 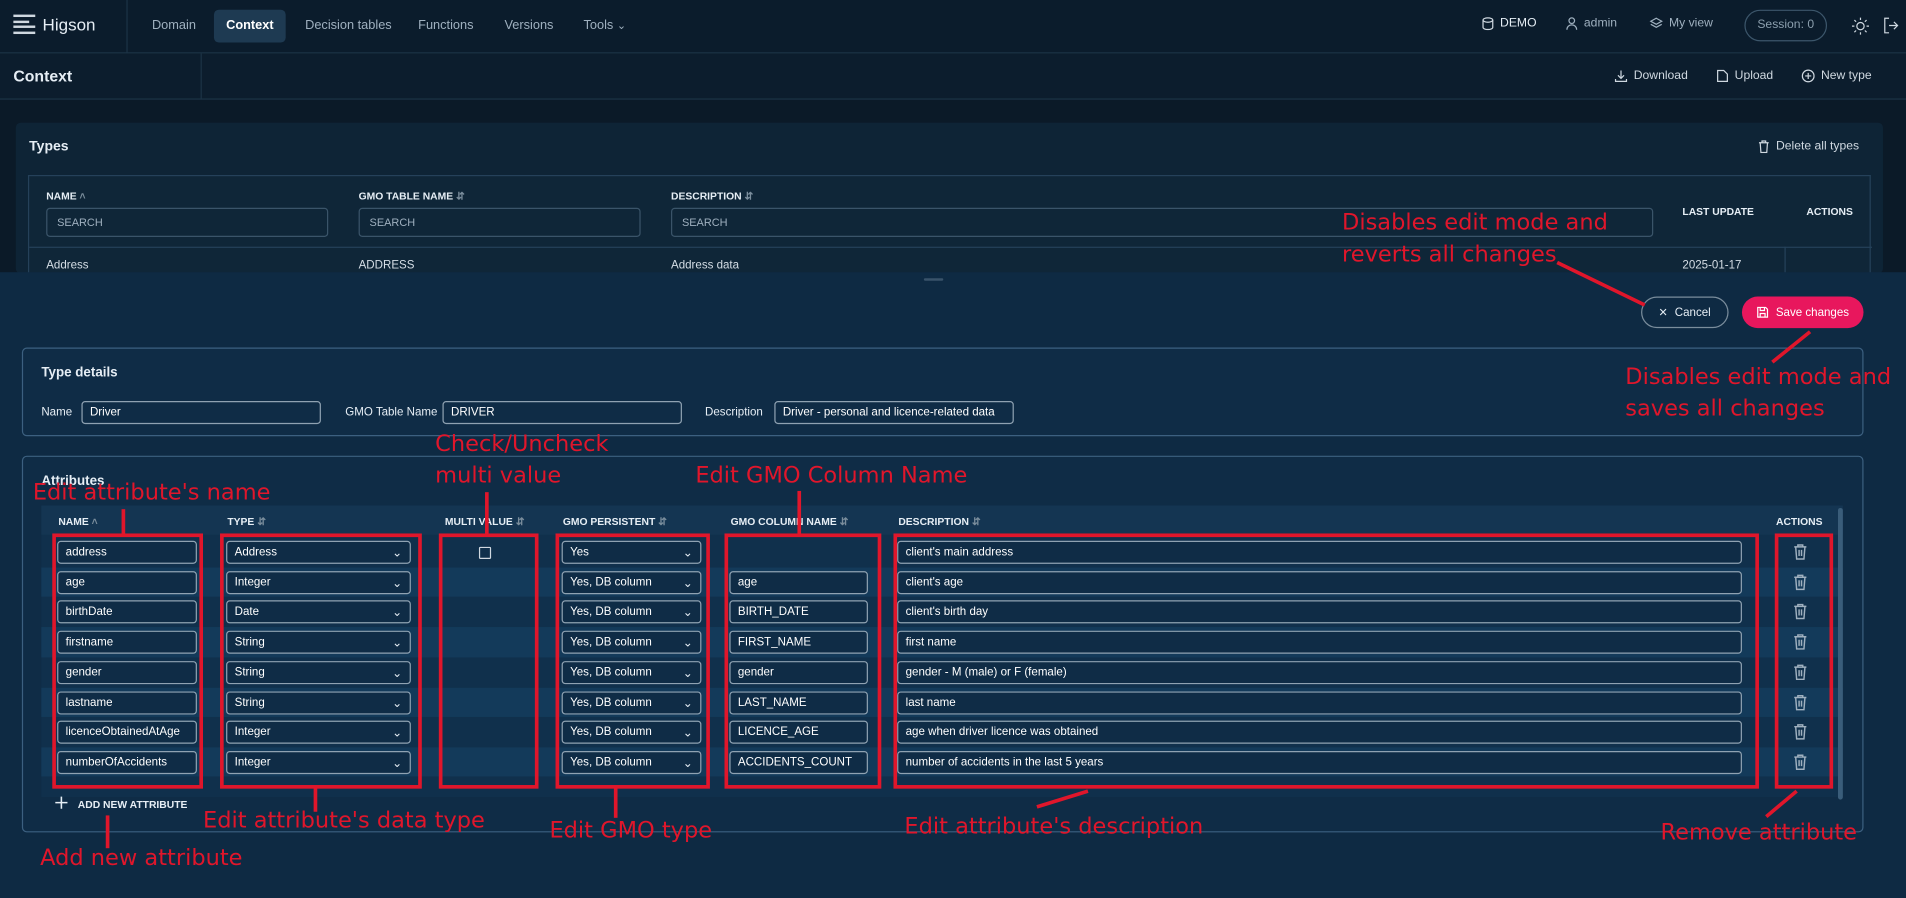 What do you see at coordinates (831, 475) in the screenshot?
I see `annotation-column: Edit GMO Column Name` at bounding box center [831, 475].